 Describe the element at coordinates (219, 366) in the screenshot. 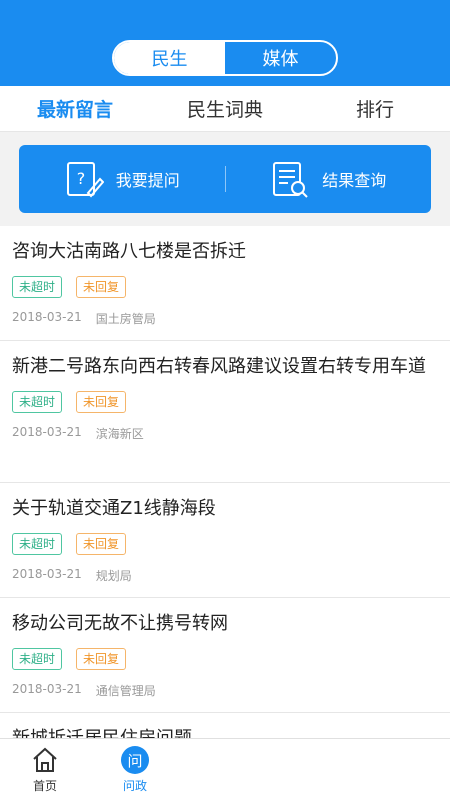

I see `item-title: 新港二号路东向西右转春风路建议设置右转专用车道` at that location.